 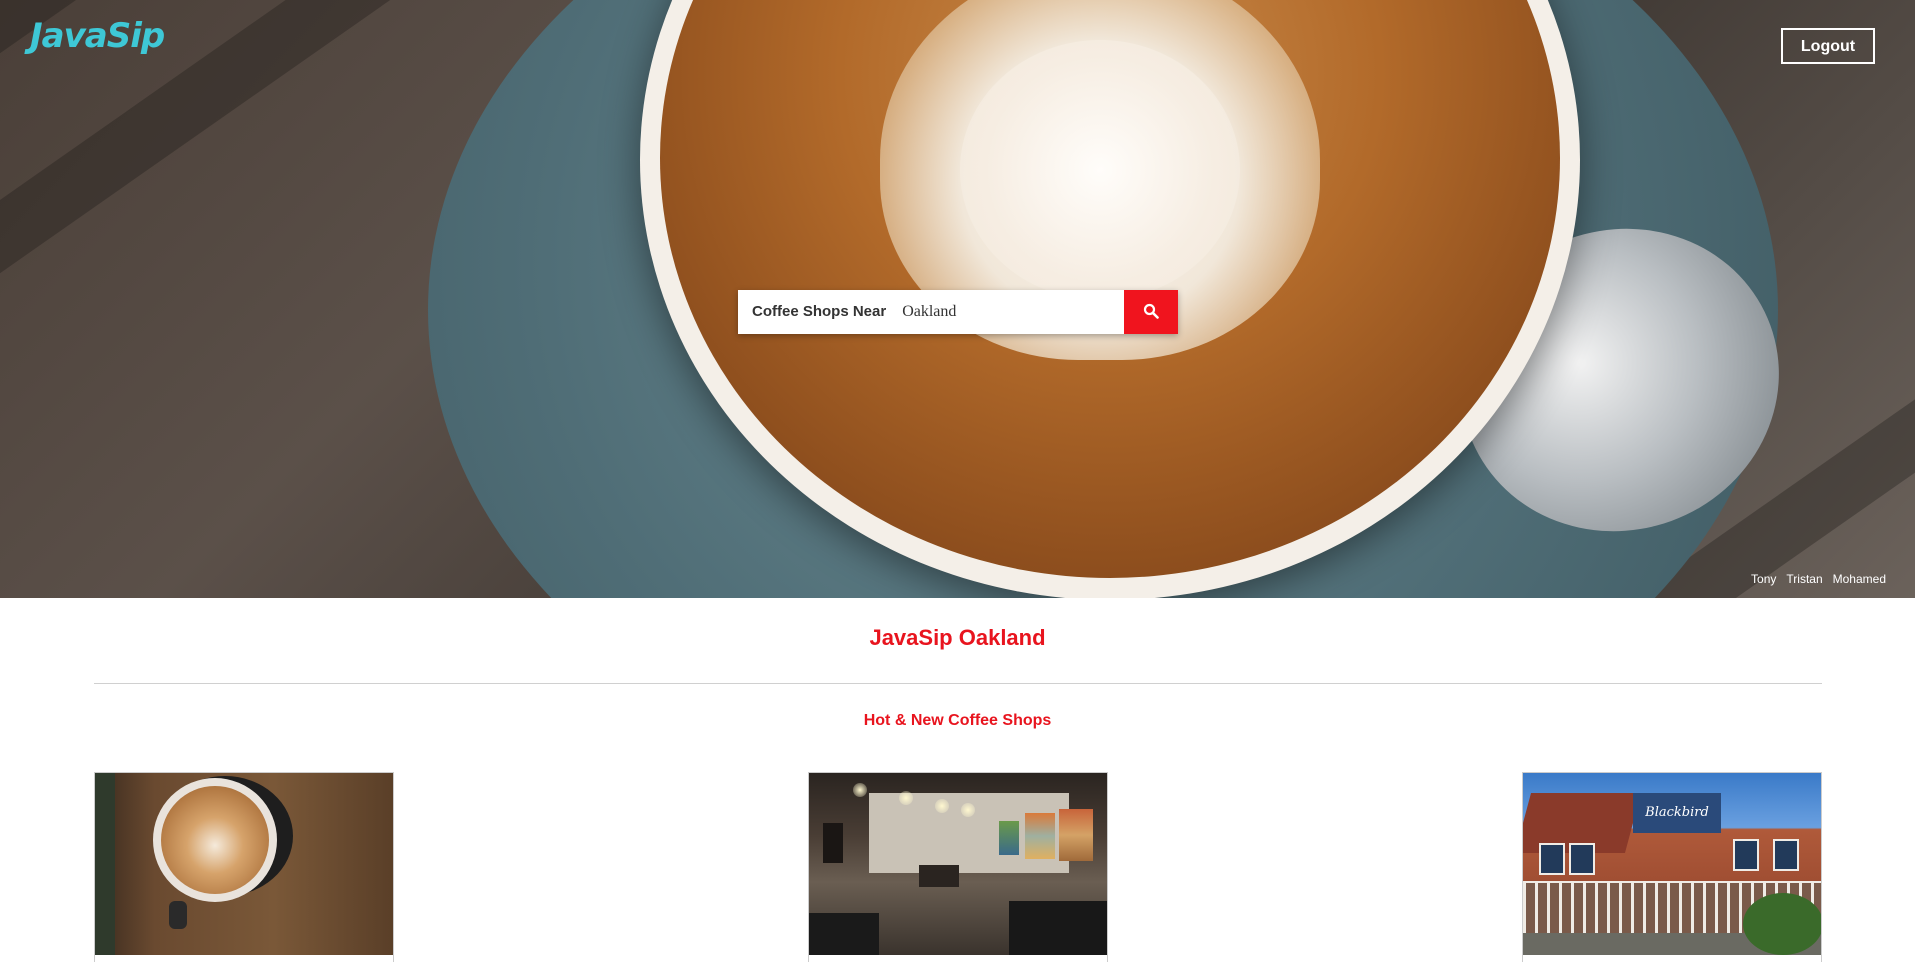 I want to click on credit-name: Tristan, so click(x=1804, y=579).